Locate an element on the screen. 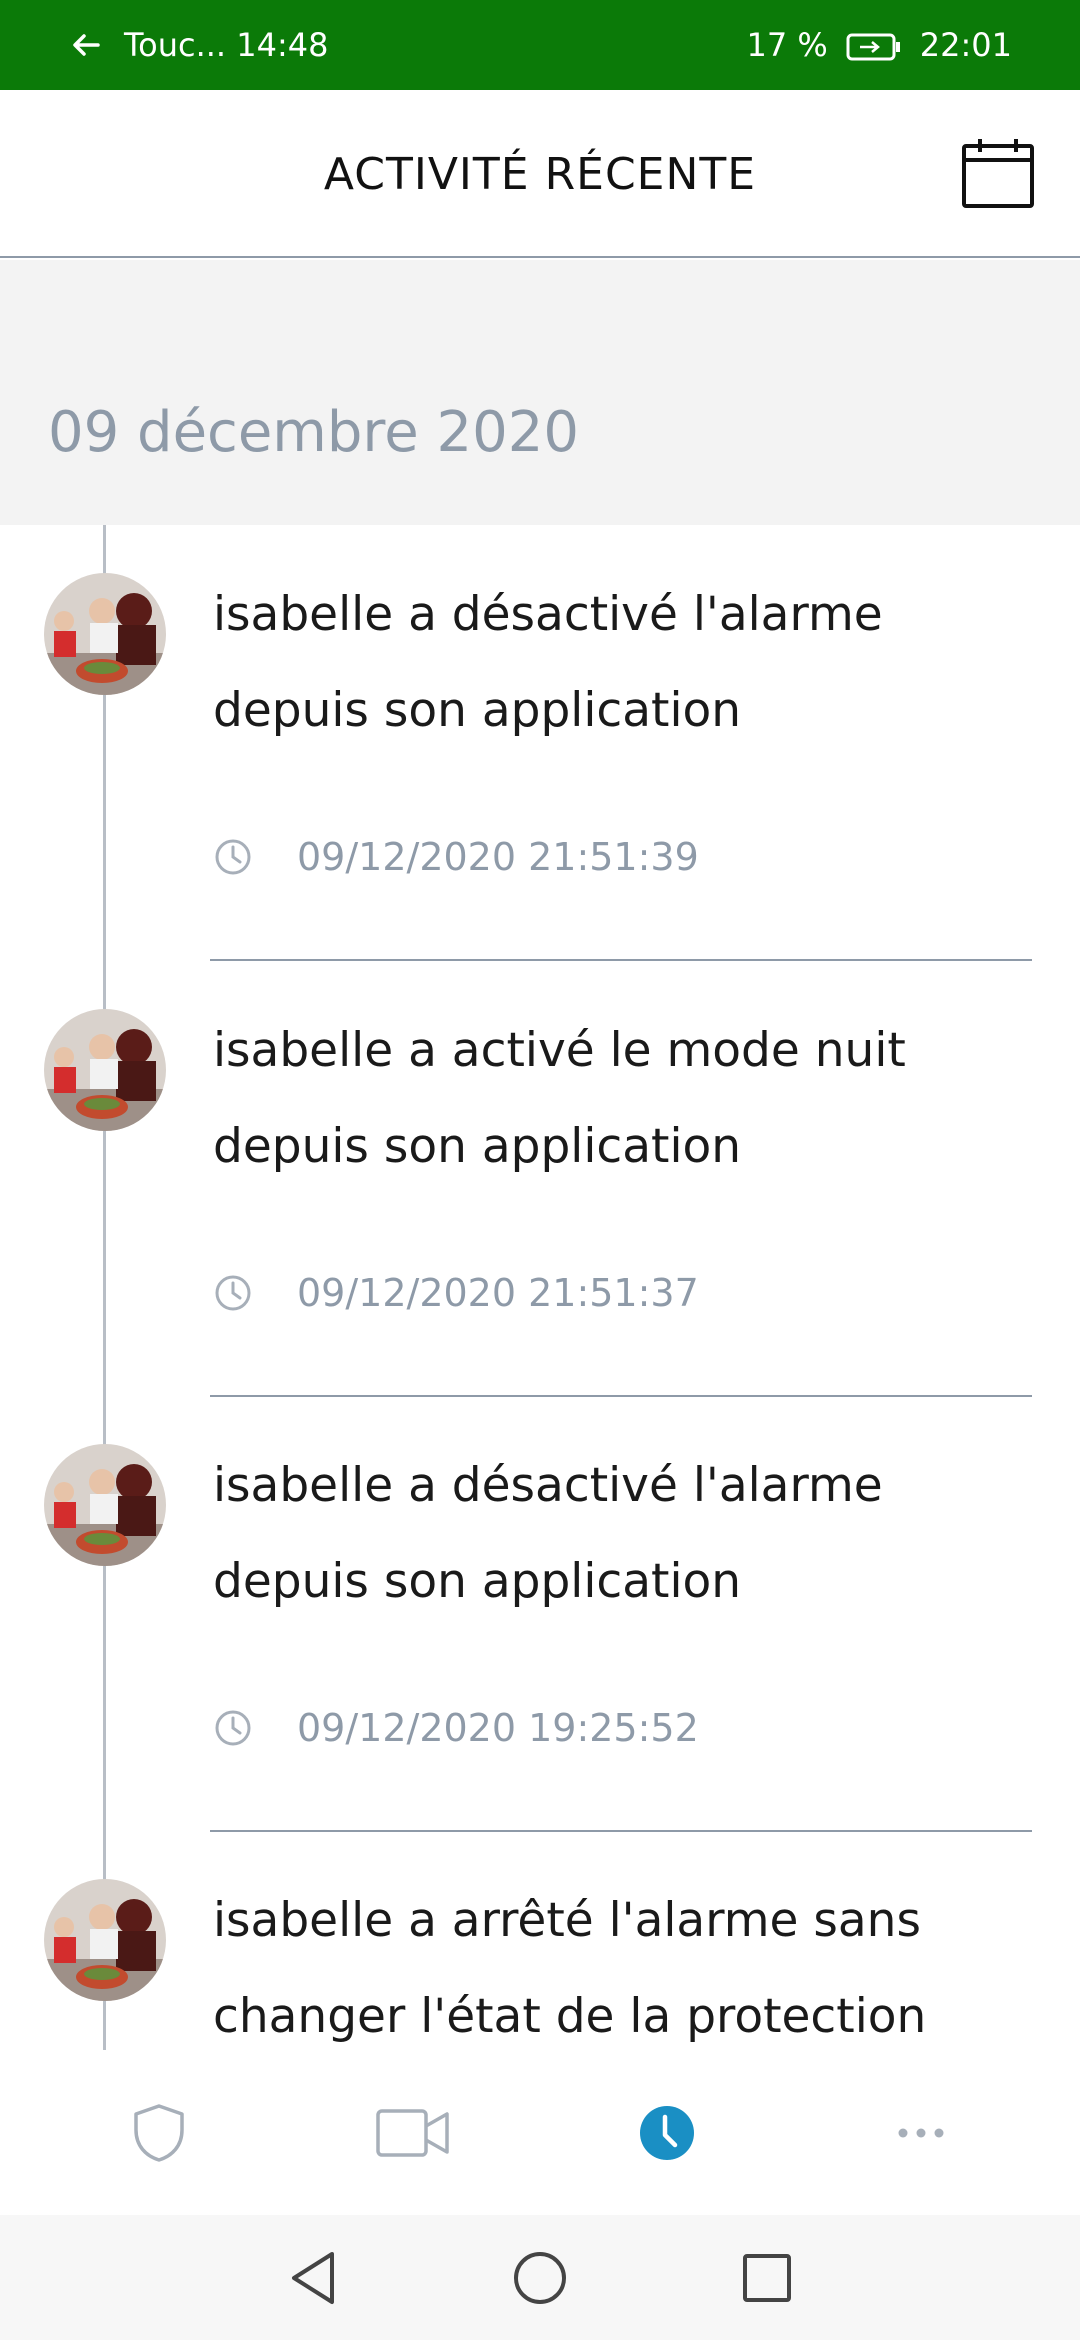  calendar-icon is located at coordinates (998, 173).